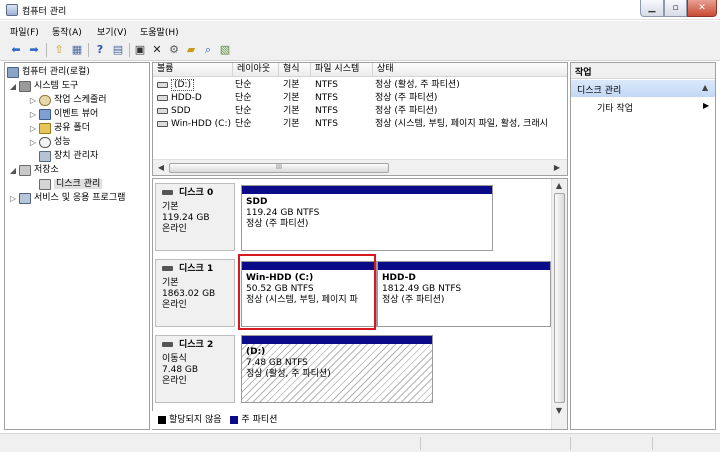 The image size is (720, 452). I want to click on up-folder-icon: ⇧, so click(59, 50).